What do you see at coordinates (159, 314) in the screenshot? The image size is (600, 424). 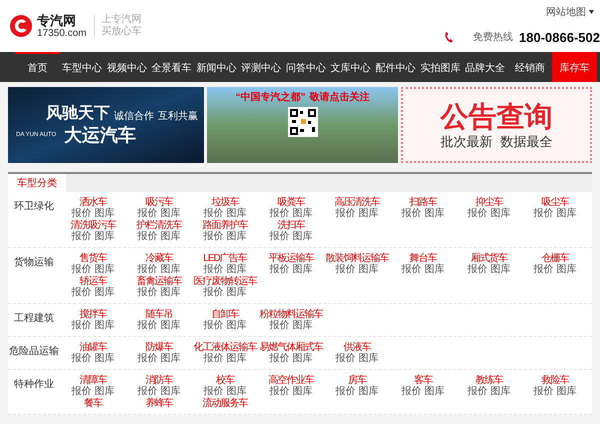 I see `vehicle-type-link: 随车吊` at bounding box center [159, 314].